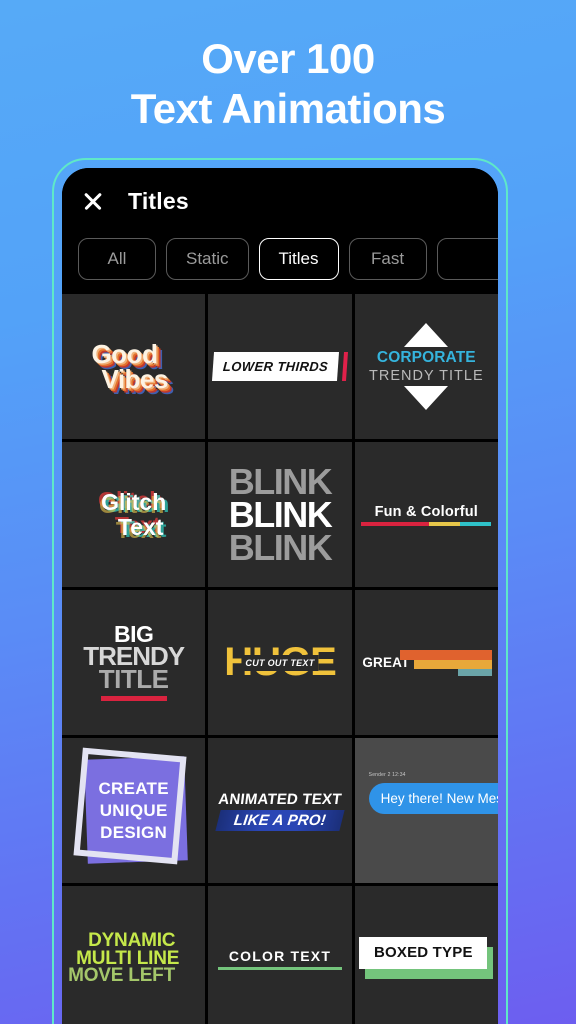 This screenshot has width=576, height=1024. I want to click on corporate-line-1: CORPORATE, so click(426, 357).